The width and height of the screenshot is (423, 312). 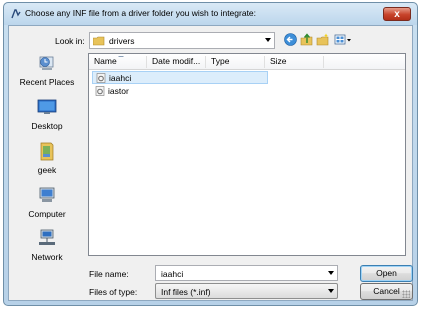 What do you see at coordinates (386, 273) in the screenshot?
I see `open-button: Open` at bounding box center [386, 273].